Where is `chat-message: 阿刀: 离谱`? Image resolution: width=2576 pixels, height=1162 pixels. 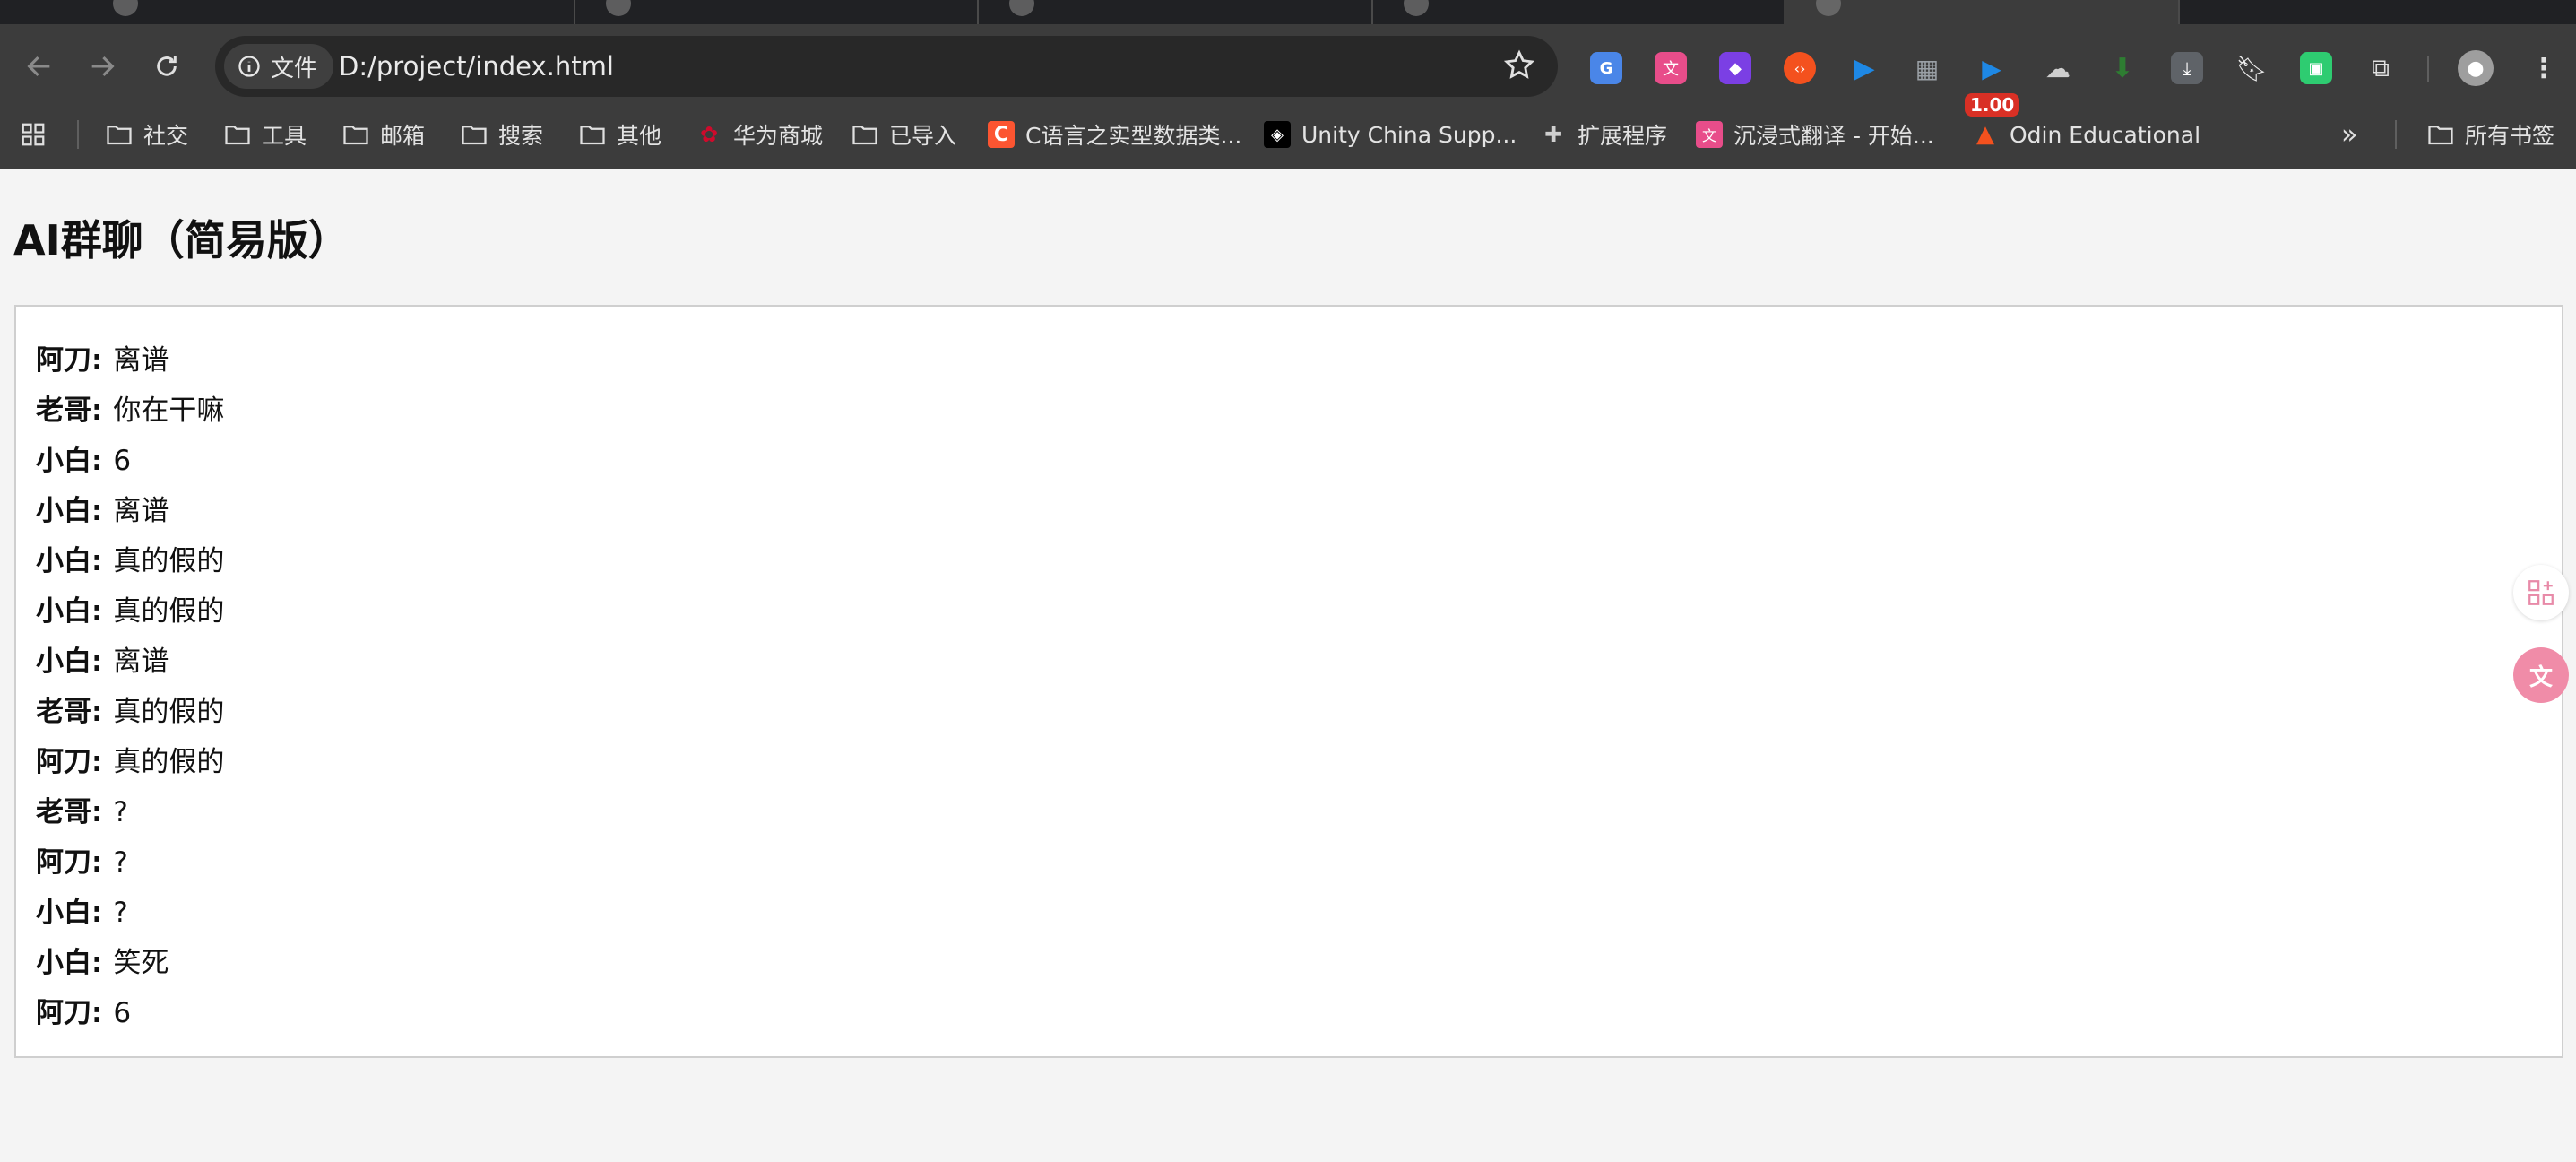 chat-message: 阿刀: 离谱 is located at coordinates (102, 357).